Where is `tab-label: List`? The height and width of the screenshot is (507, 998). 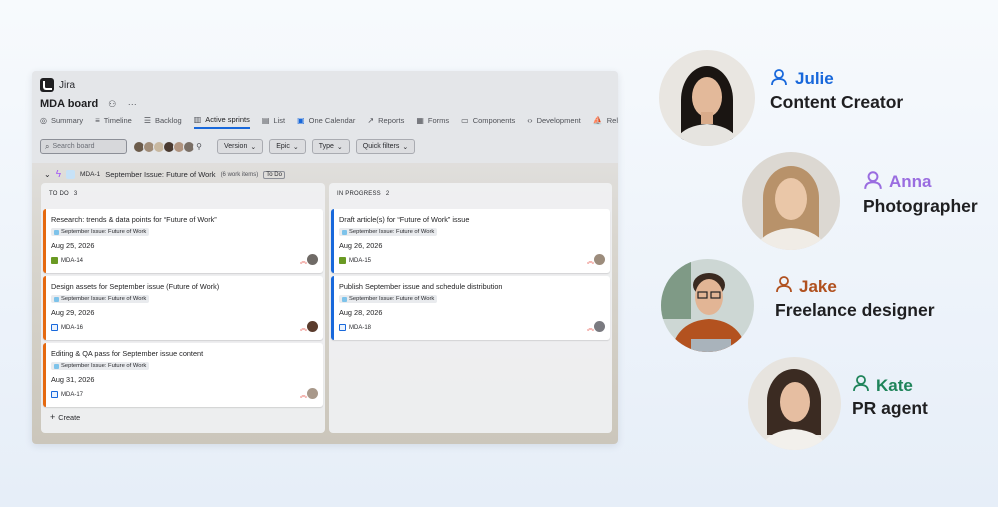 tab-label: List is located at coordinates (279, 120).